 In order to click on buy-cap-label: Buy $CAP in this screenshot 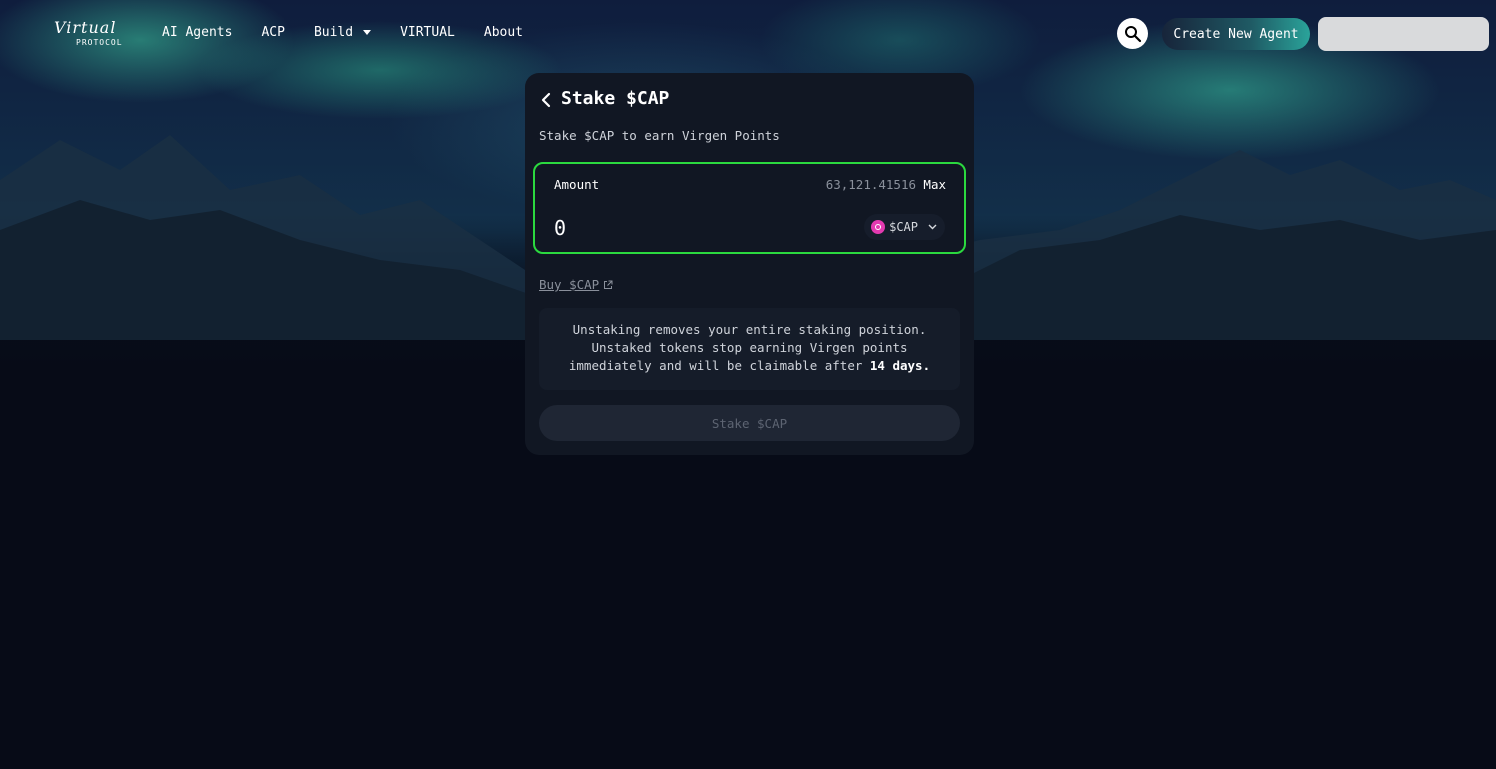, I will do `click(569, 284)`.